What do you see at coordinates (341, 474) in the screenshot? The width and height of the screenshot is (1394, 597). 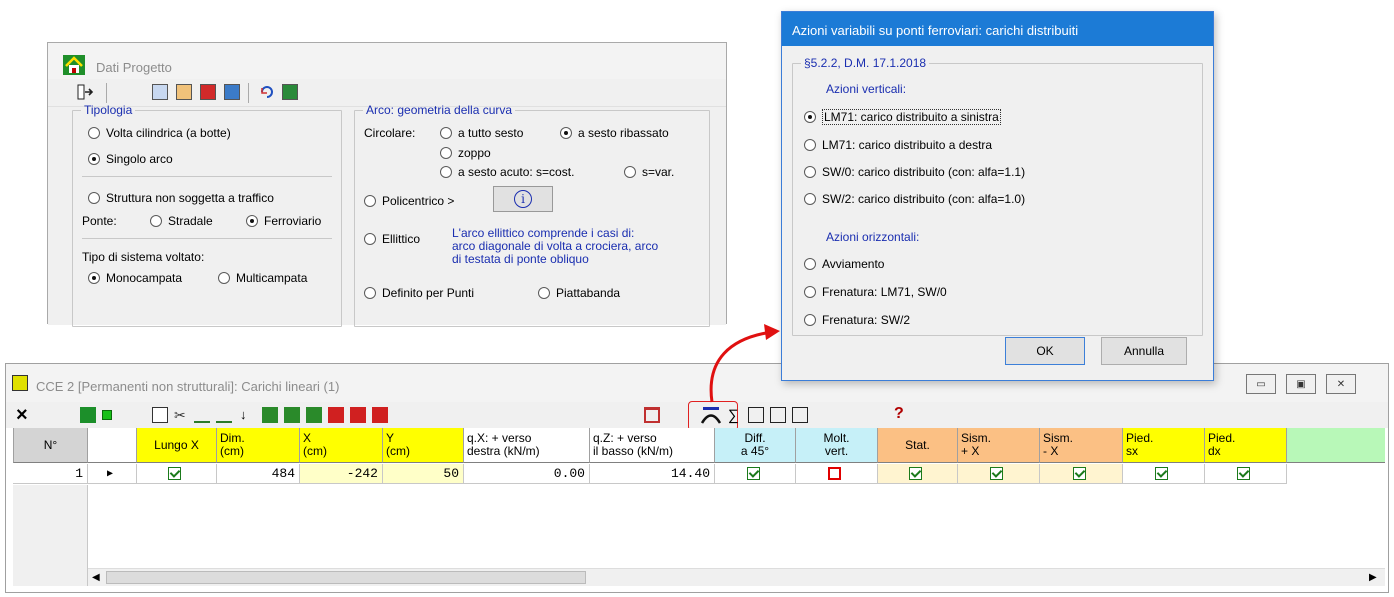 I see `cell-x: -242` at bounding box center [341, 474].